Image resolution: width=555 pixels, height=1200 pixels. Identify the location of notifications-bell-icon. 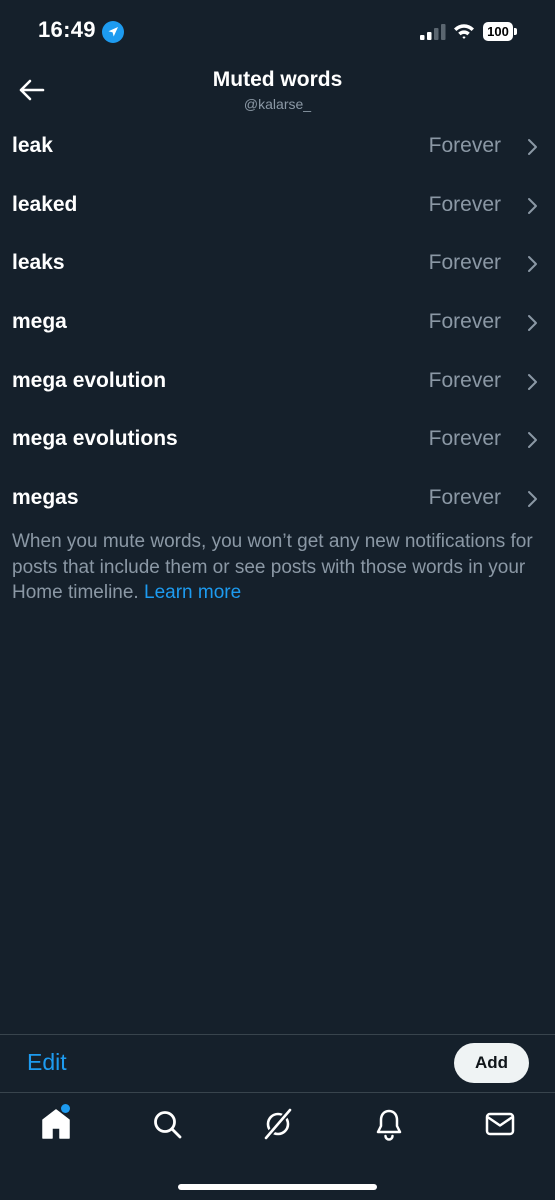
(389, 1125).